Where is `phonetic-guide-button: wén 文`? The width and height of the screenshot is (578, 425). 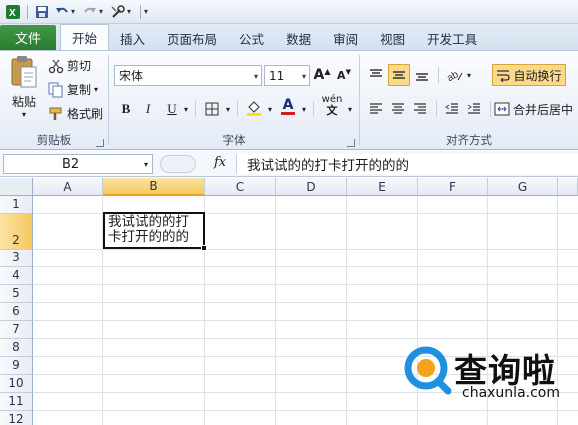
phonetic-guide-button: wén 文 is located at coordinates (332, 105).